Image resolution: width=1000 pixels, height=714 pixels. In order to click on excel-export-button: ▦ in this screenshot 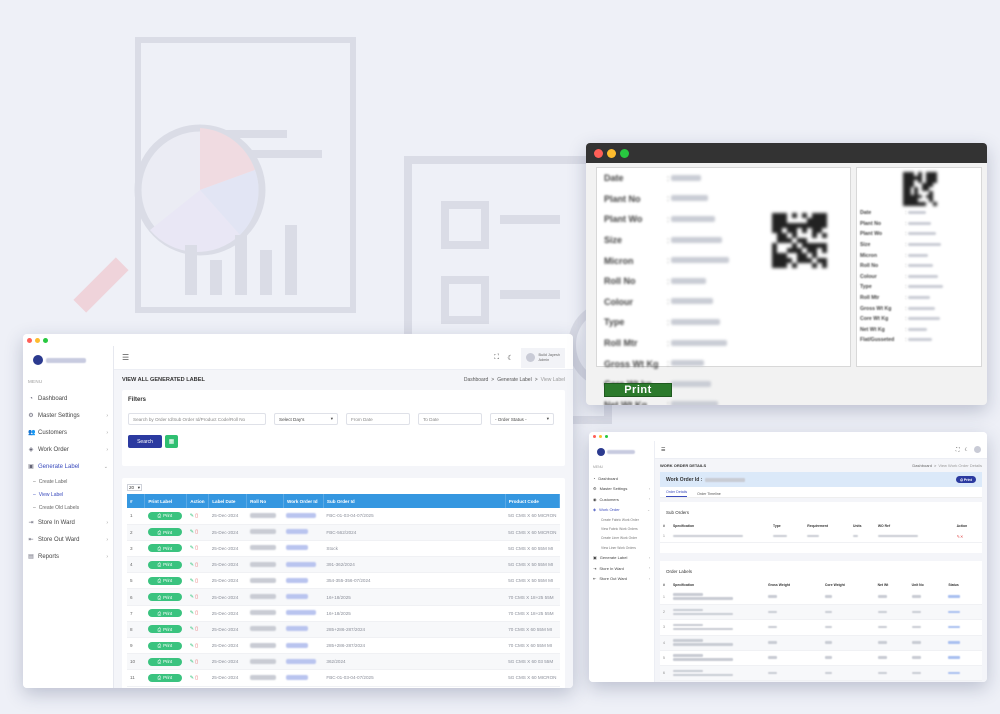, I will do `click(171, 441)`.